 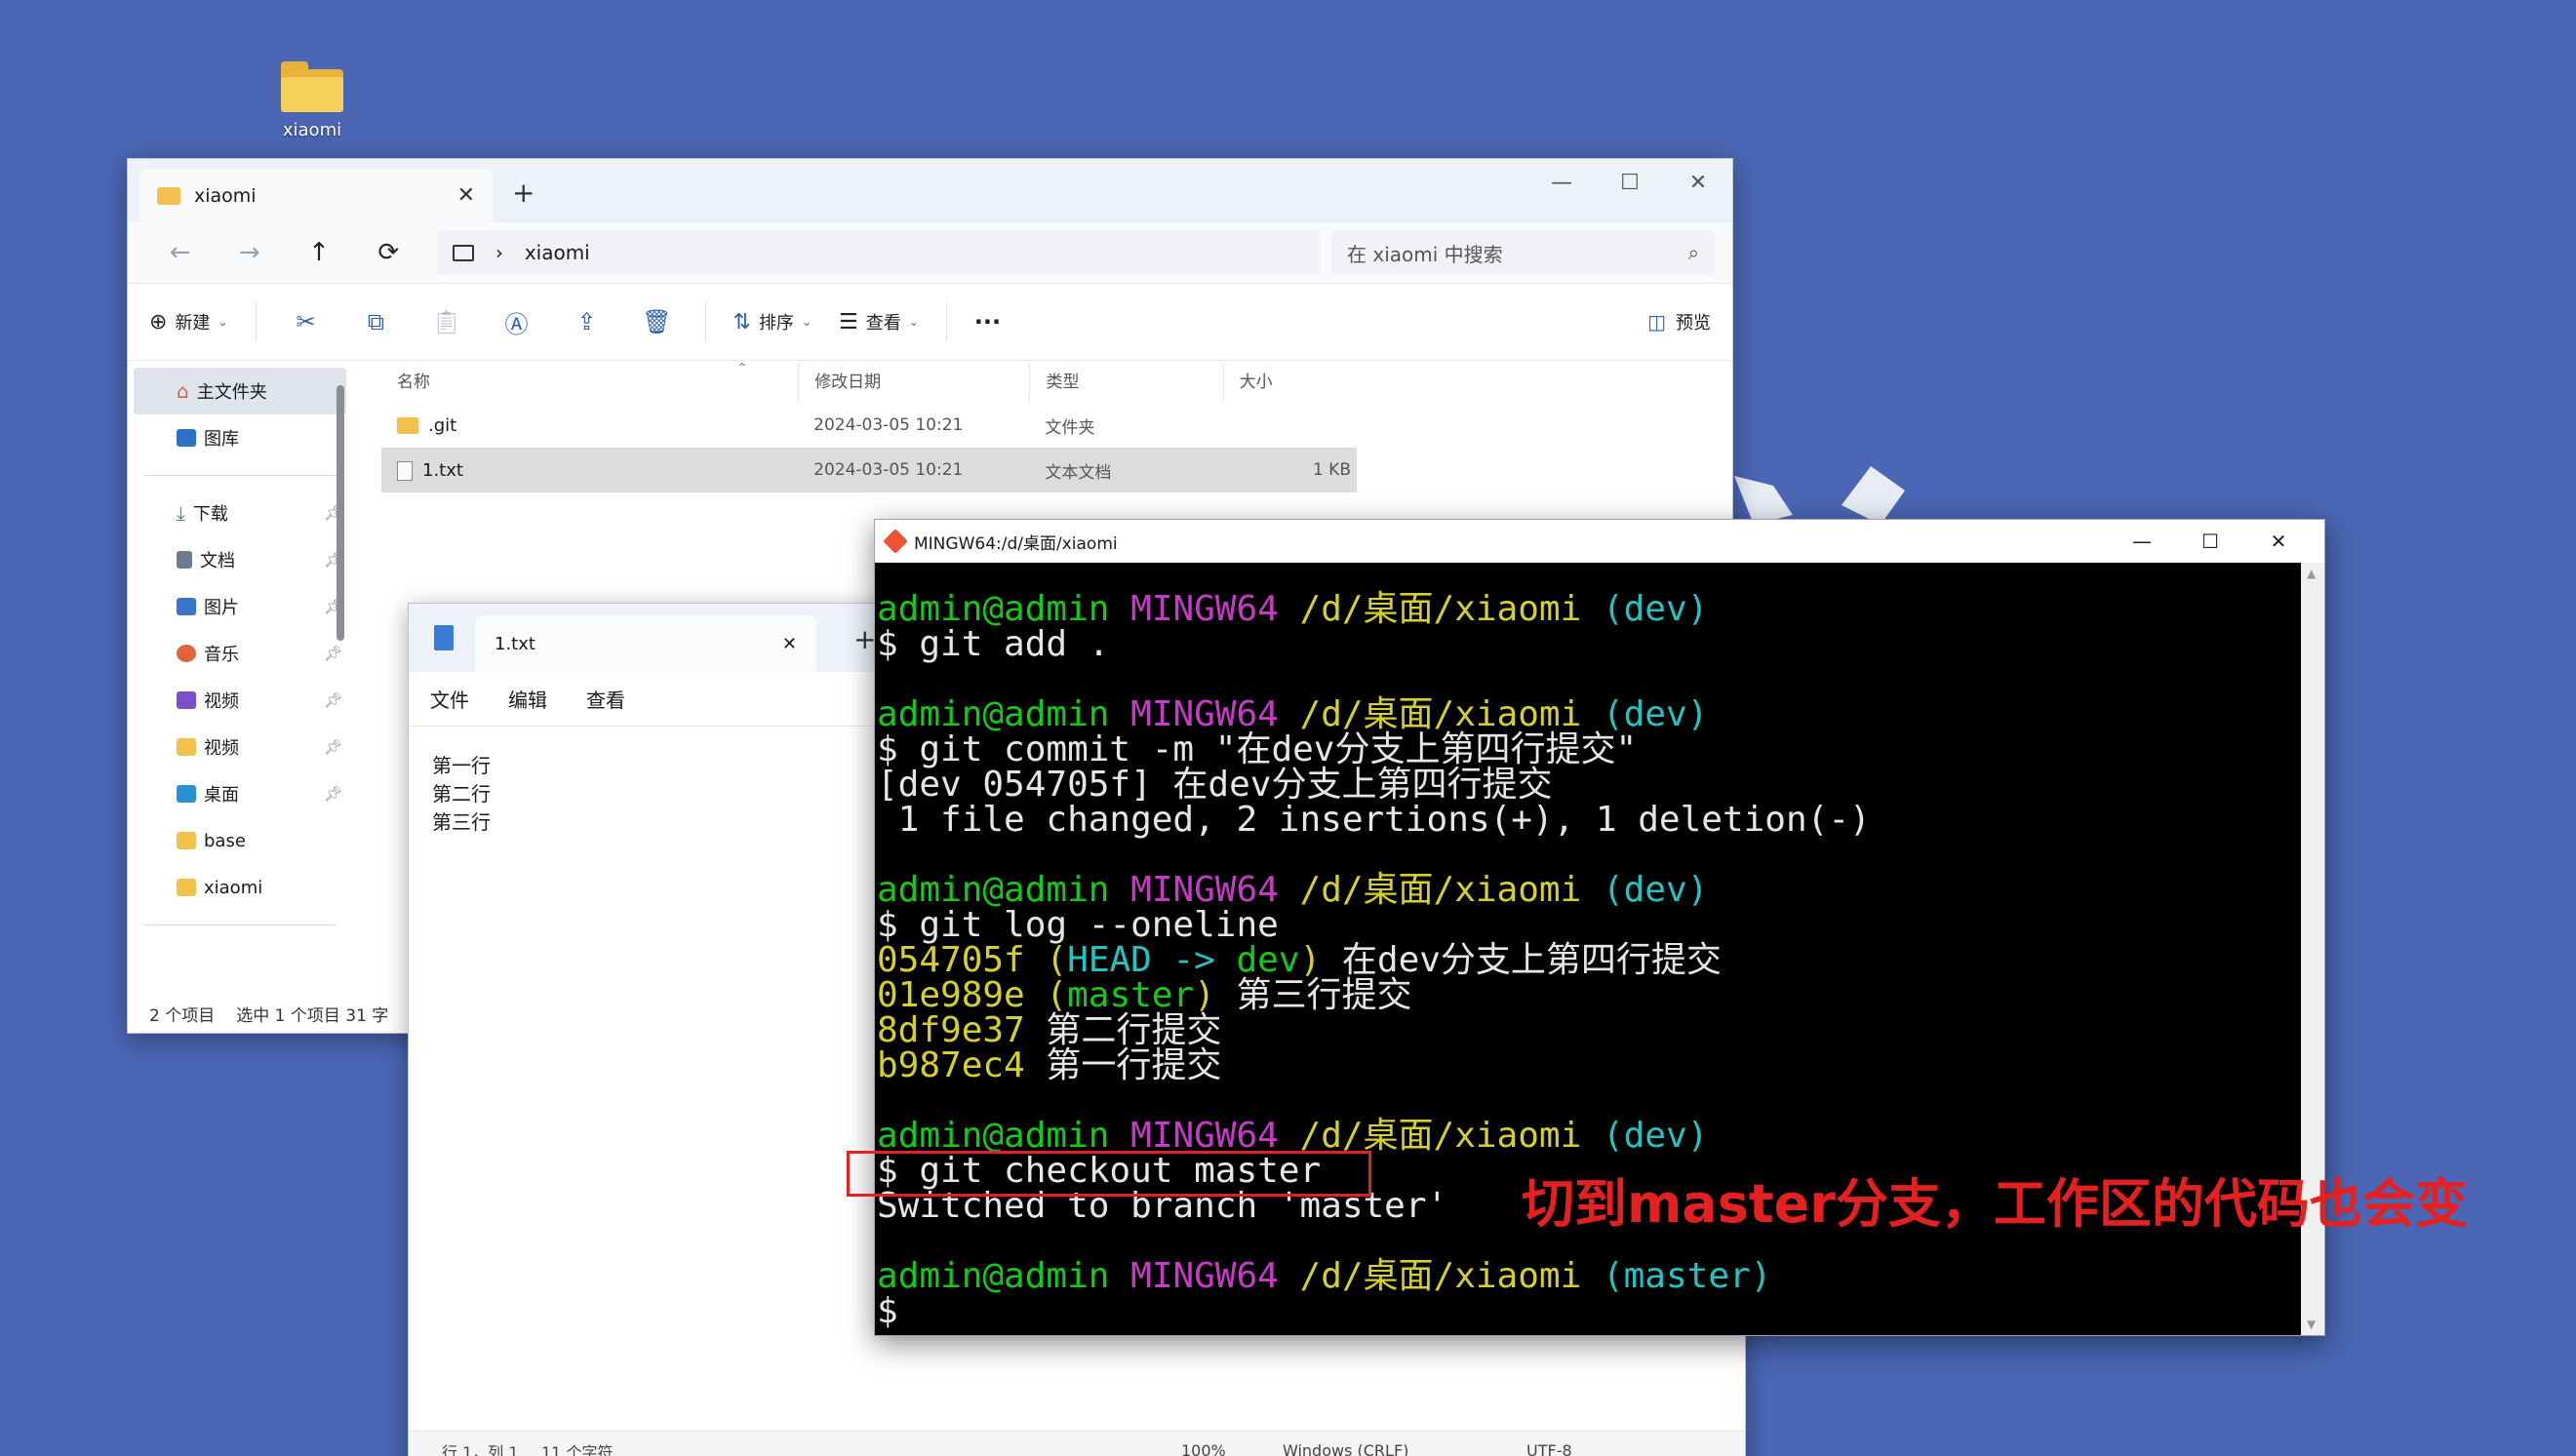 What do you see at coordinates (2311, 573) in the screenshot?
I see `scroll-up-icon: ▲` at bounding box center [2311, 573].